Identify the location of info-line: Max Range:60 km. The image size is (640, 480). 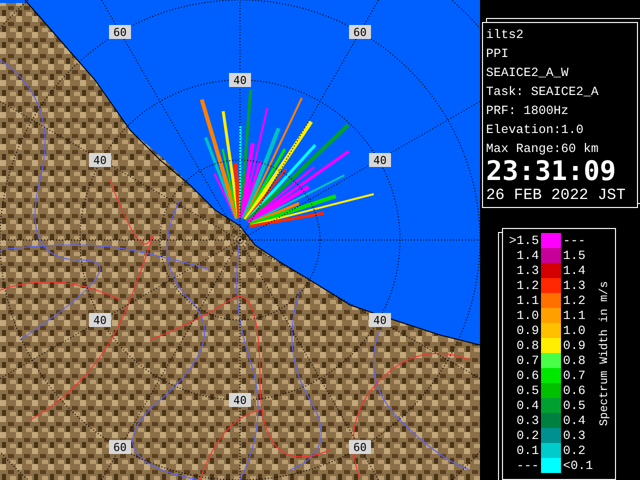
(543, 149).